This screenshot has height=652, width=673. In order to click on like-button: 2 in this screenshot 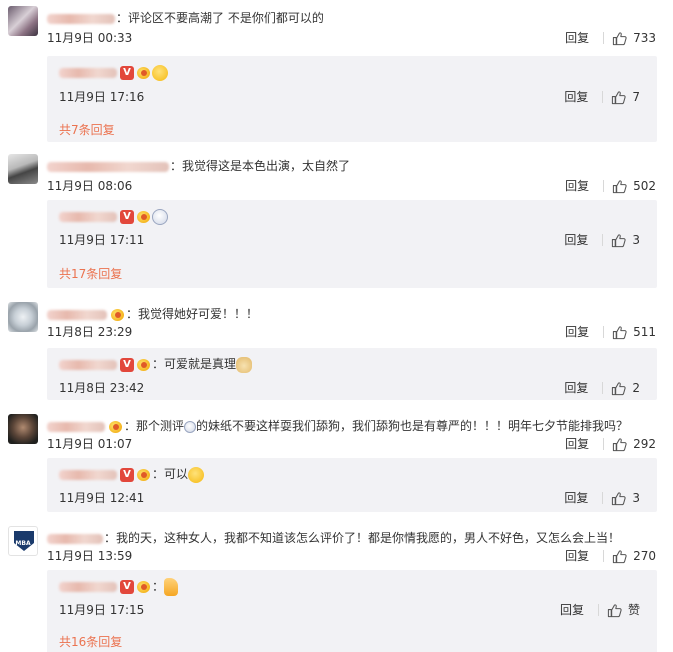, I will do `click(625, 388)`.